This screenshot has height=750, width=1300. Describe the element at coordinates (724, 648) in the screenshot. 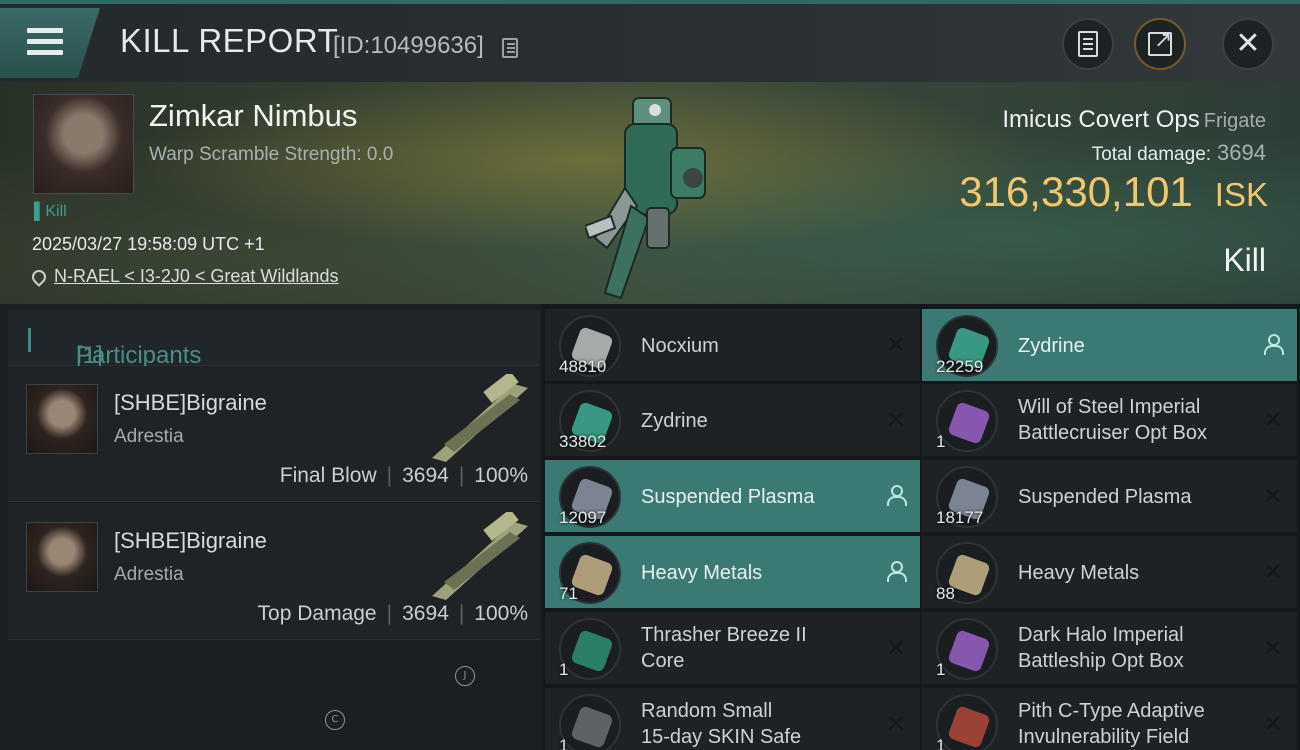

I see `item-name: Thrasher Breeze II Core` at that location.